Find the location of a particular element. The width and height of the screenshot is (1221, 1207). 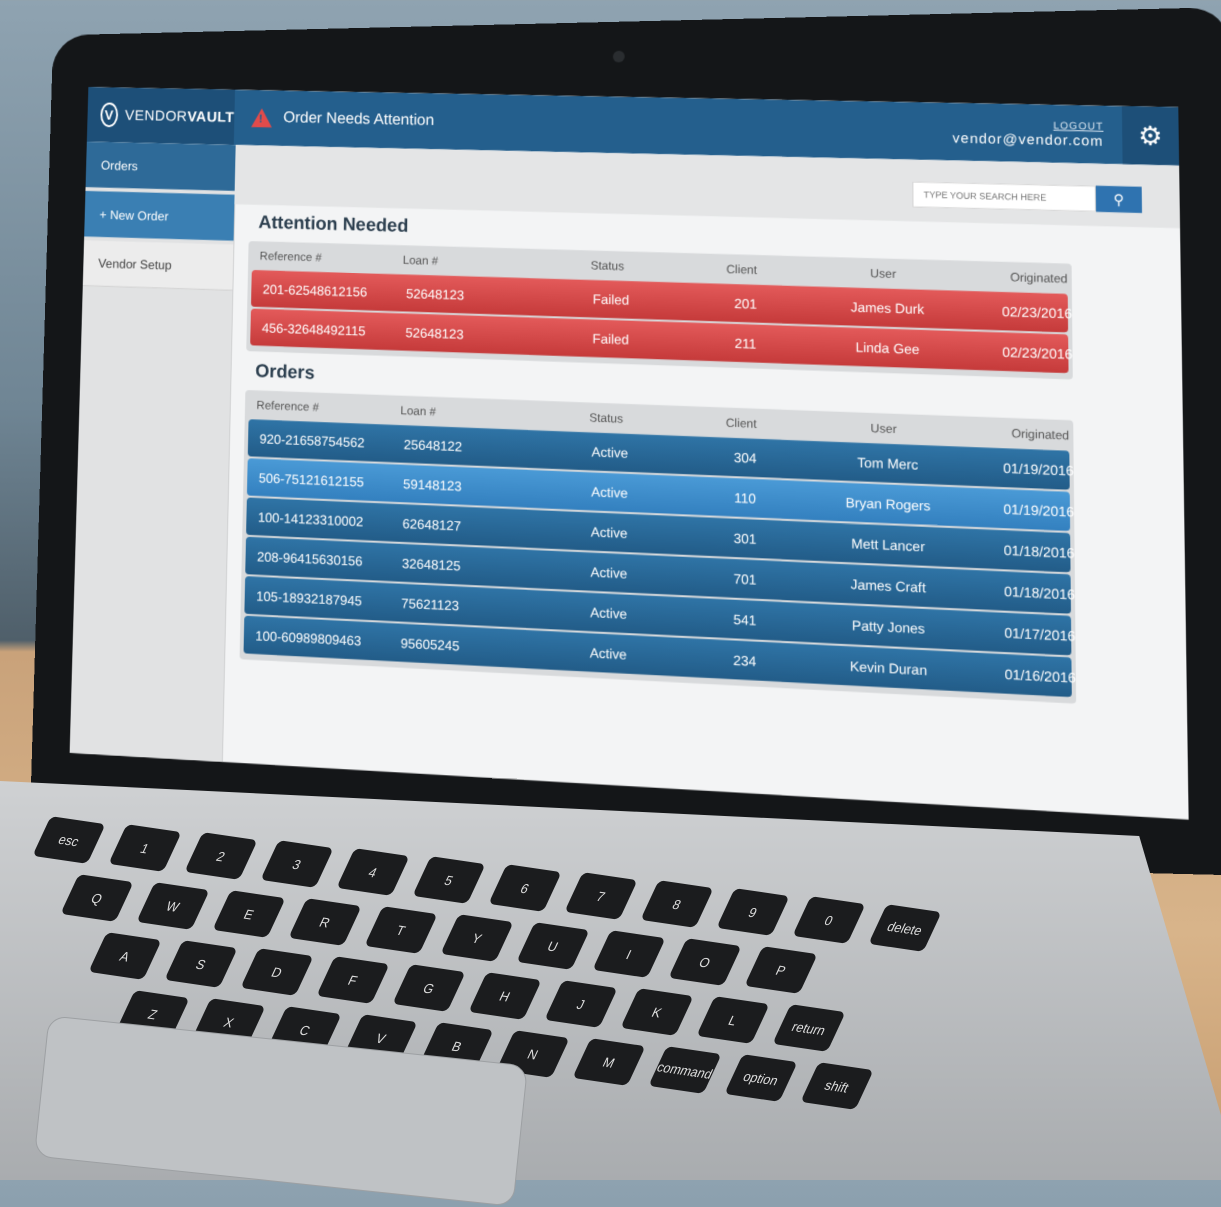

loan-cell: 25648122 is located at coordinates (433, 445).